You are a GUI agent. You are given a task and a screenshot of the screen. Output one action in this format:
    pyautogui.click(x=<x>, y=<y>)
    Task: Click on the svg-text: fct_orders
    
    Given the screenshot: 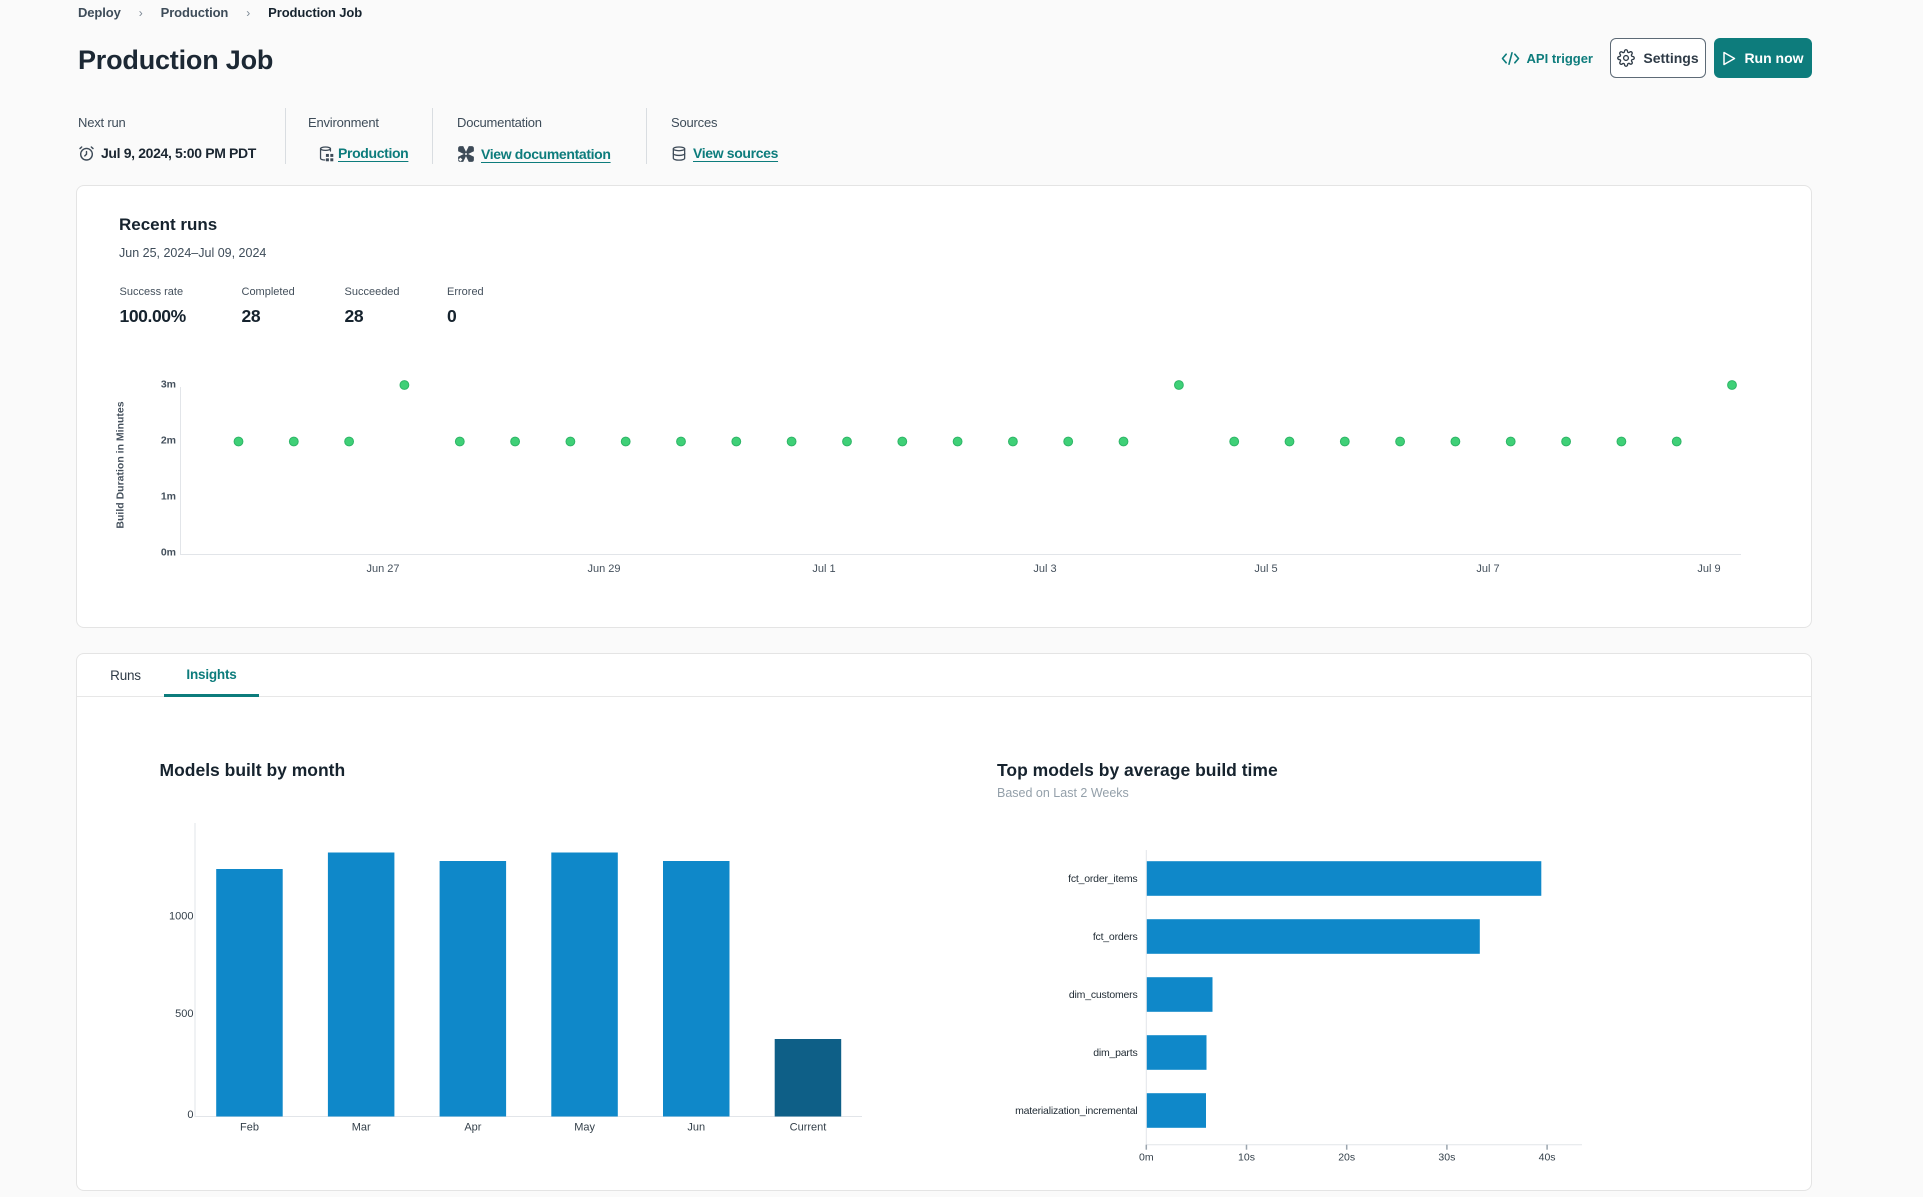 What is the action you would take?
    pyautogui.click(x=1115, y=937)
    